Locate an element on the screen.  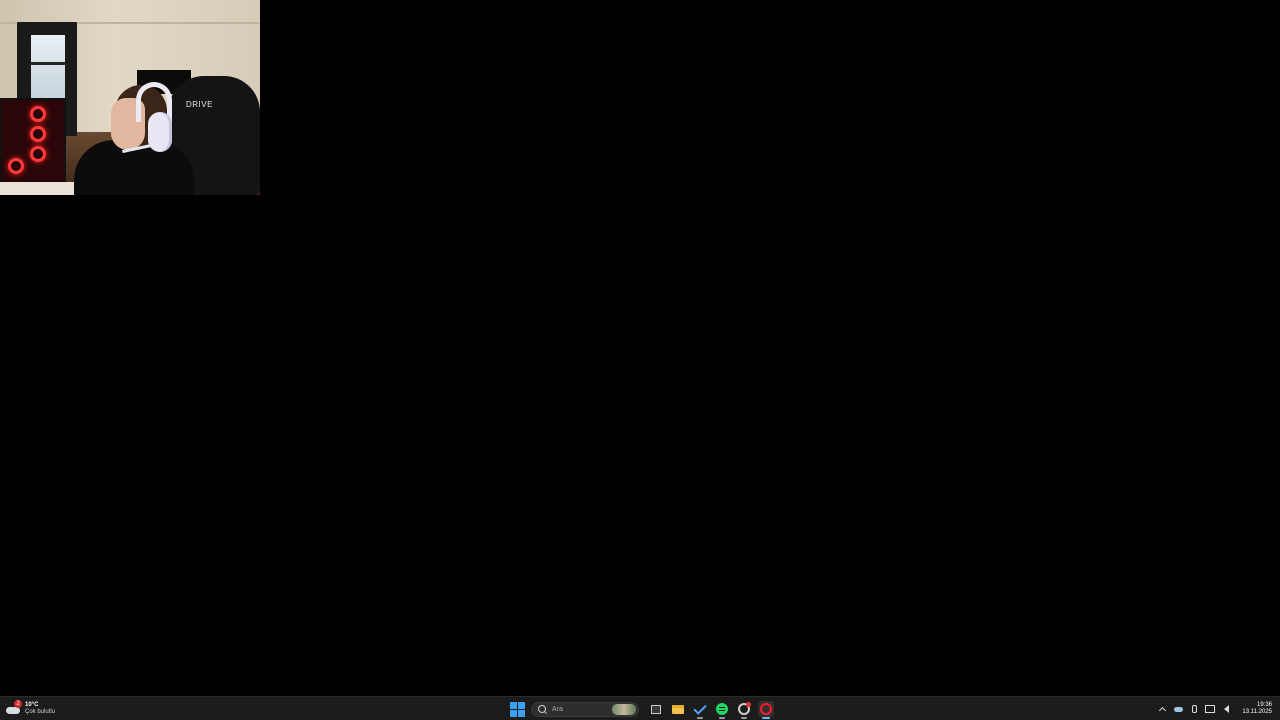
start-button is located at coordinates (517, 709).